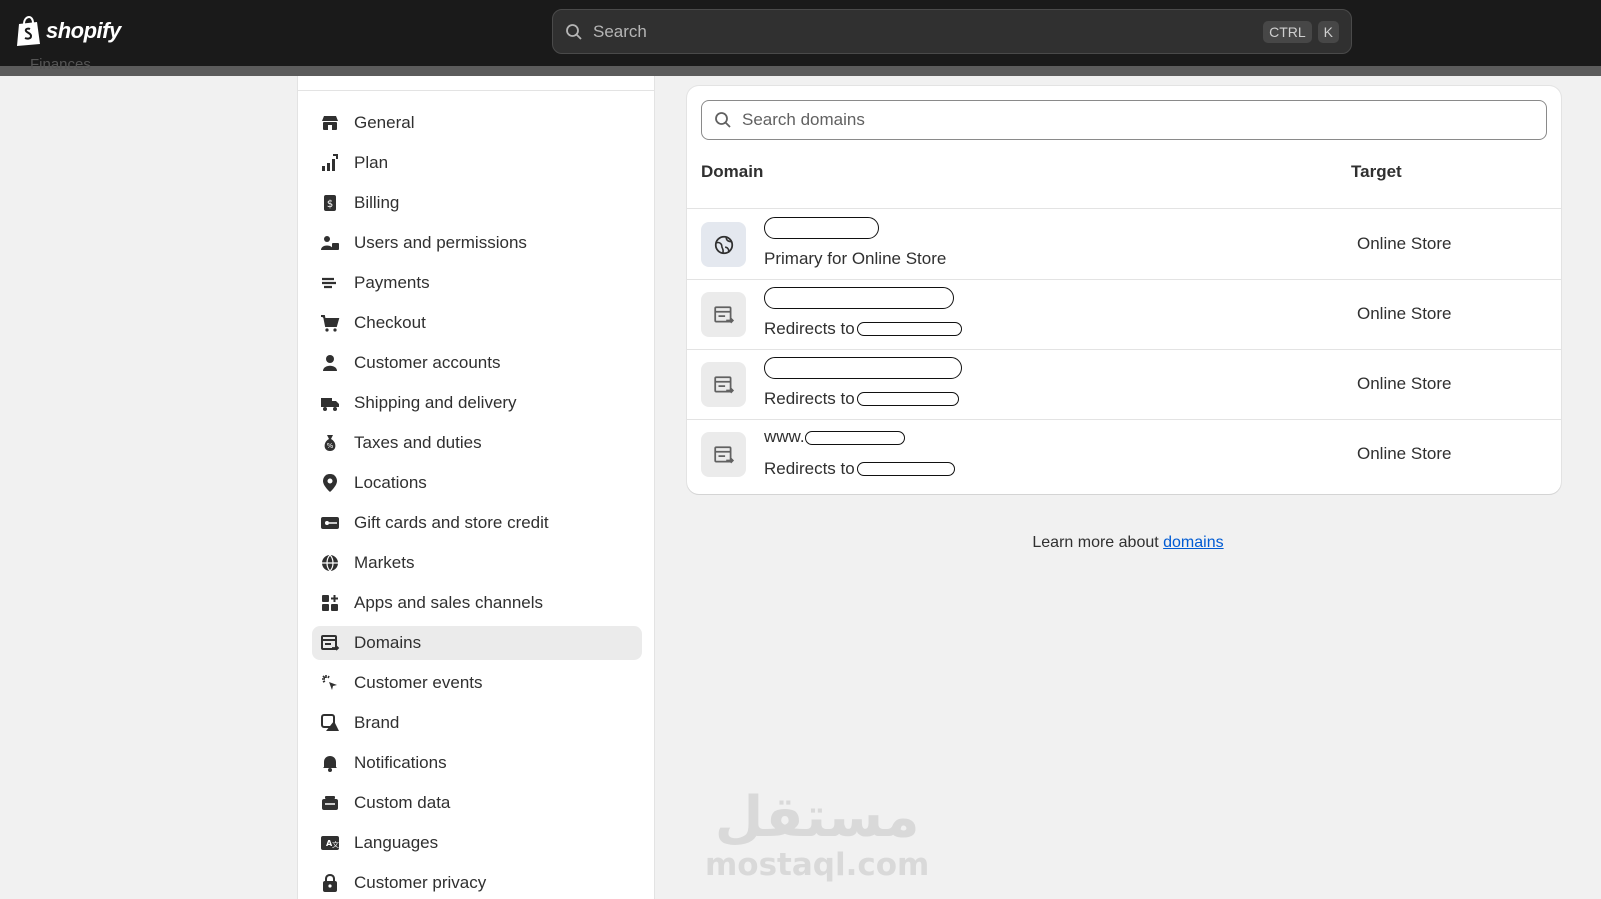 The width and height of the screenshot is (1601, 899). I want to click on settings-nav-label: Markets, so click(384, 562).